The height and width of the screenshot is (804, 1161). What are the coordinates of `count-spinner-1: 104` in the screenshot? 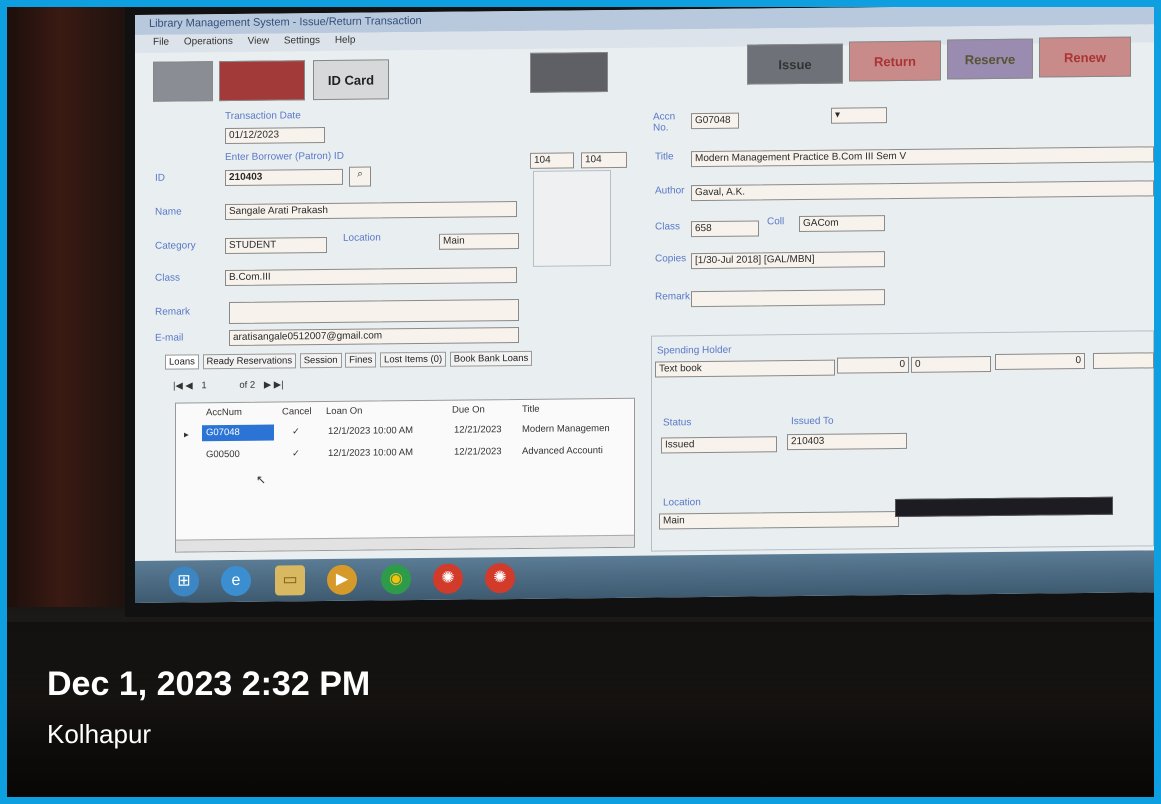 It's located at (552, 160).